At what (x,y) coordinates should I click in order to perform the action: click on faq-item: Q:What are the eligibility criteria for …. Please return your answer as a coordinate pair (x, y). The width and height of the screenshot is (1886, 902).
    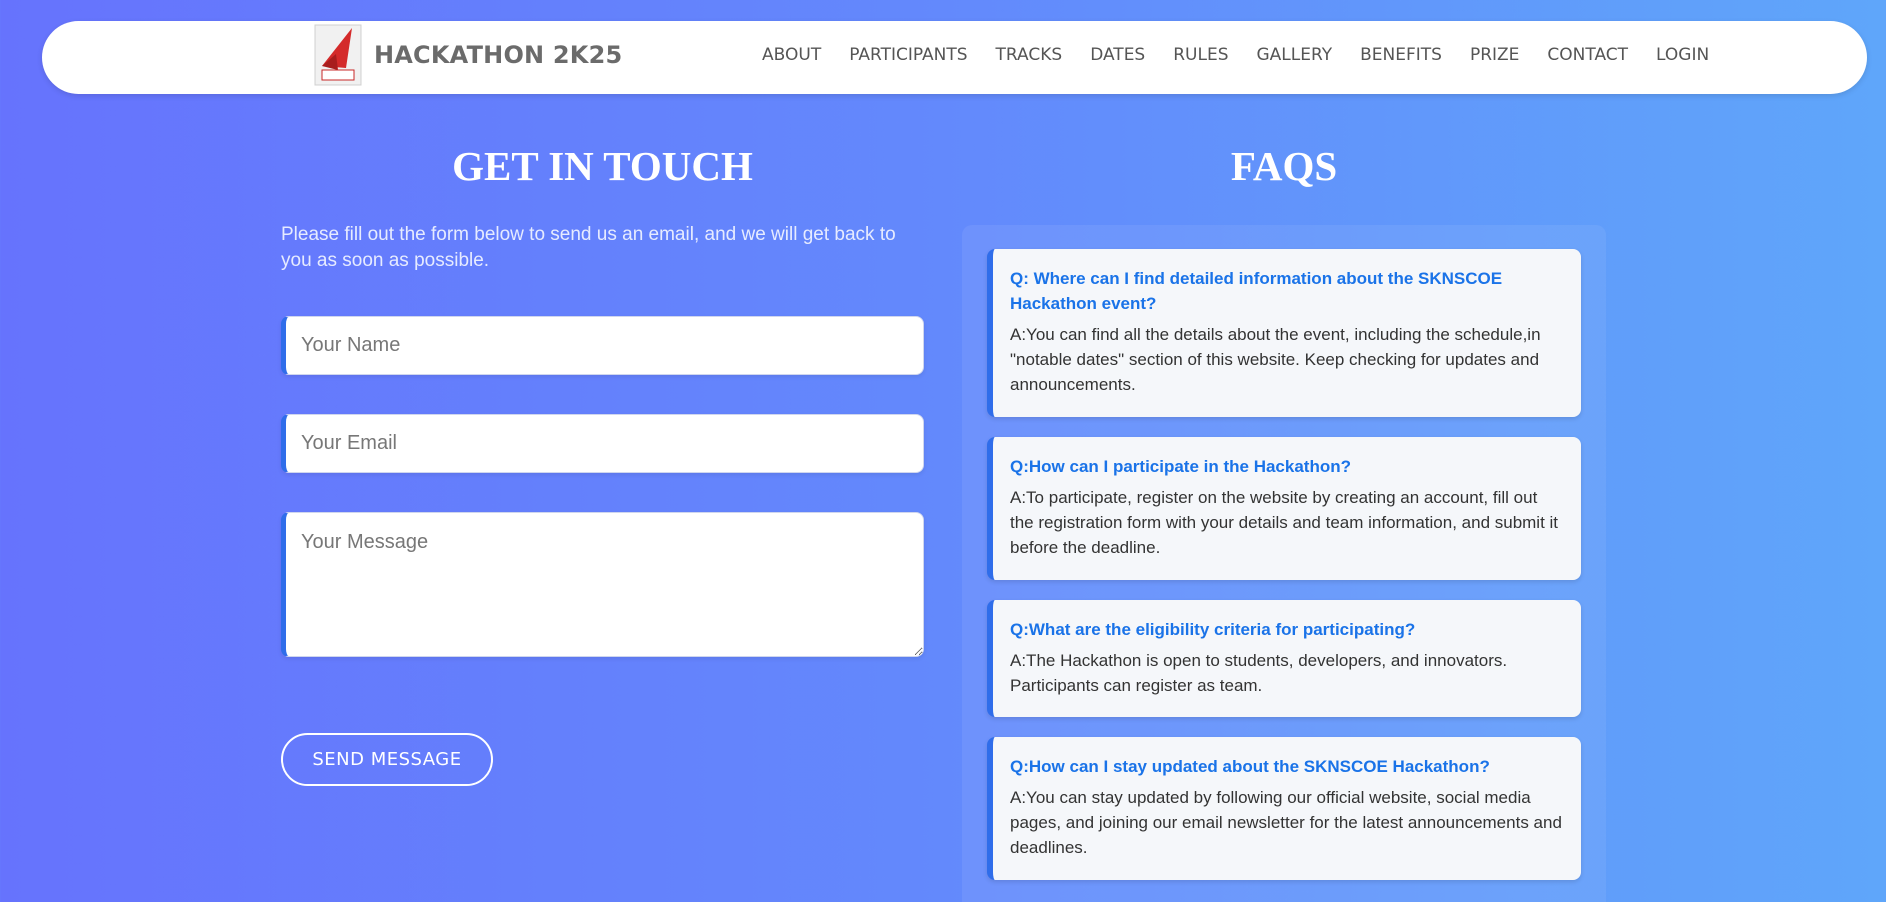
    Looking at the image, I should click on (1284, 658).